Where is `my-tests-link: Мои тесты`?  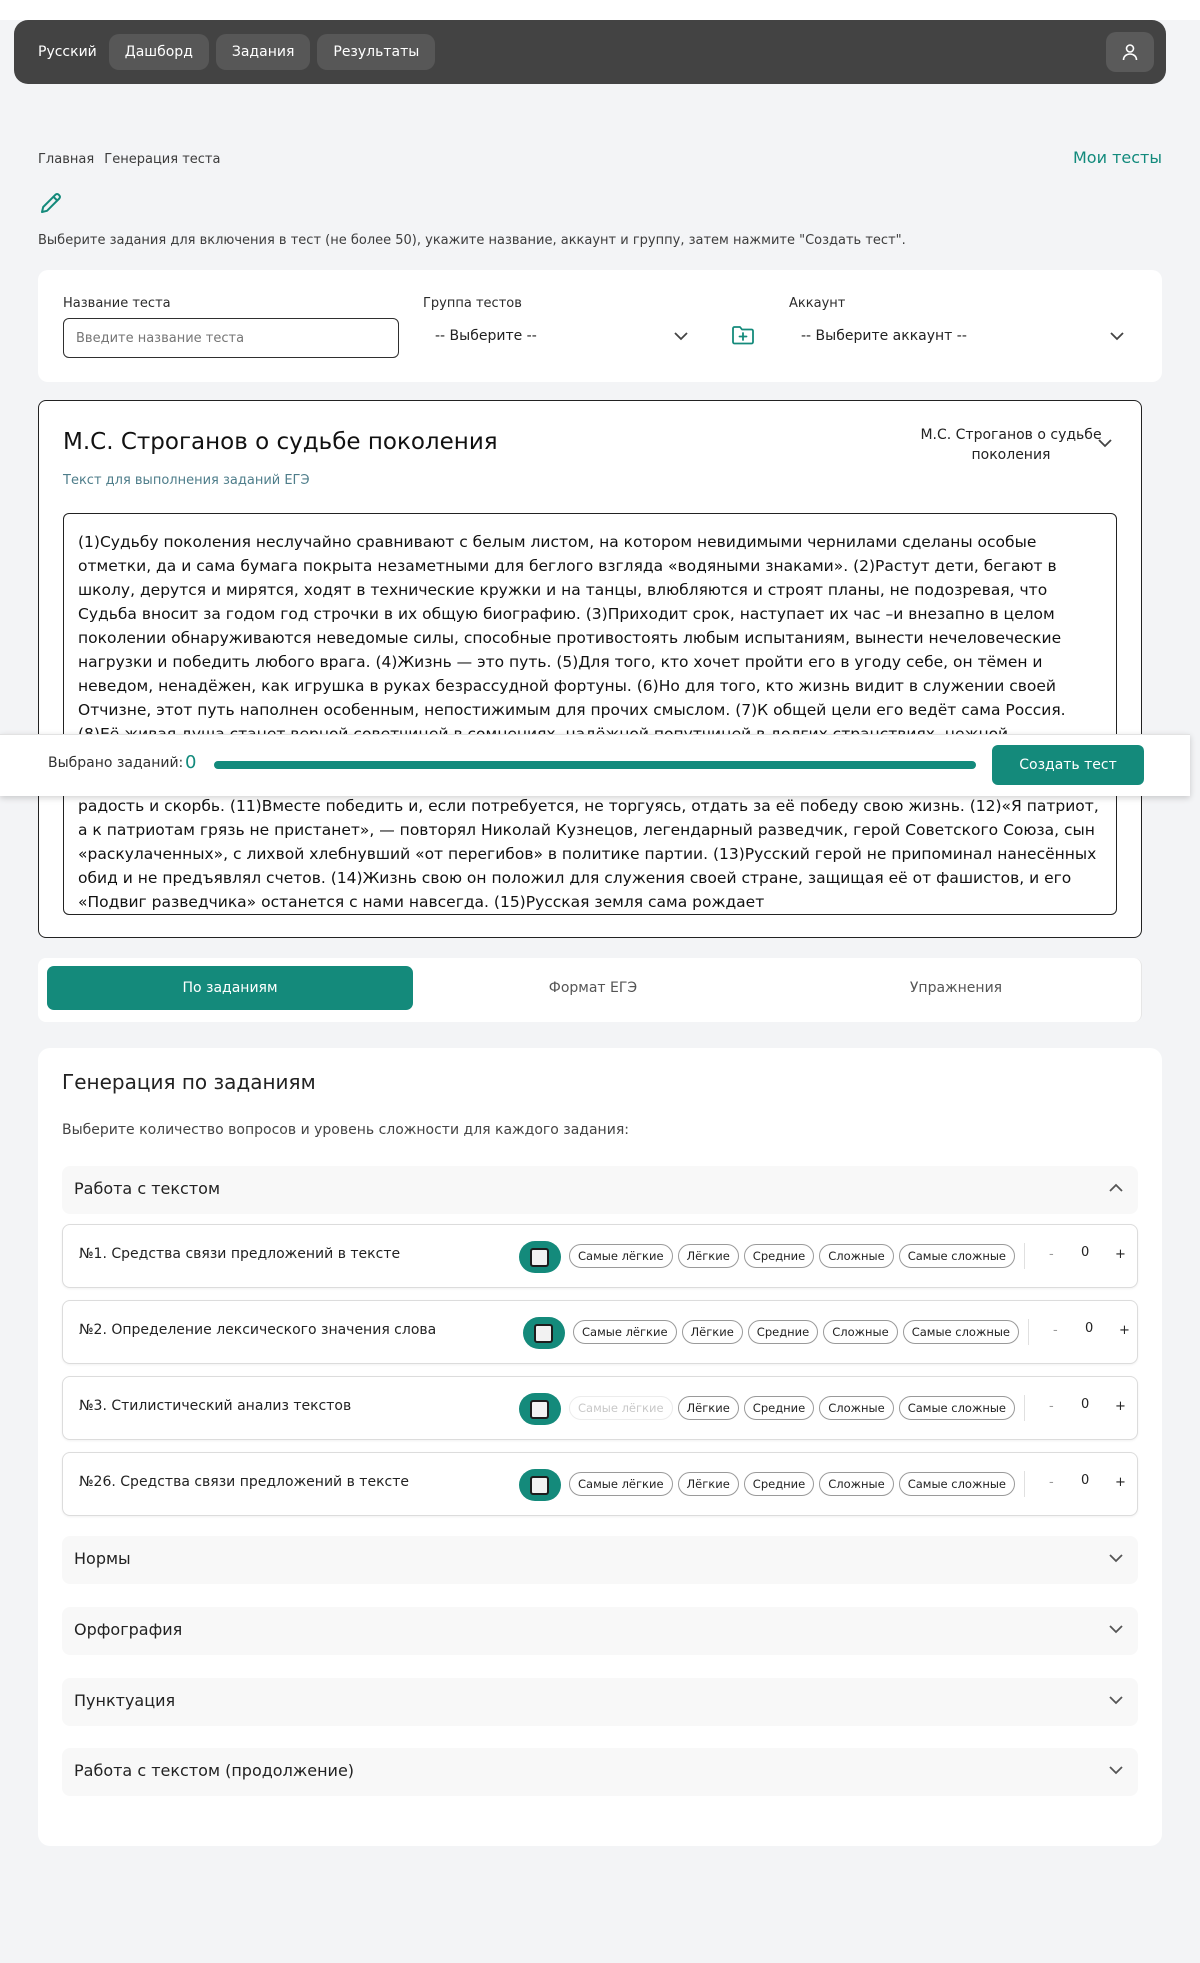 my-tests-link: Мои тесты is located at coordinates (1117, 157).